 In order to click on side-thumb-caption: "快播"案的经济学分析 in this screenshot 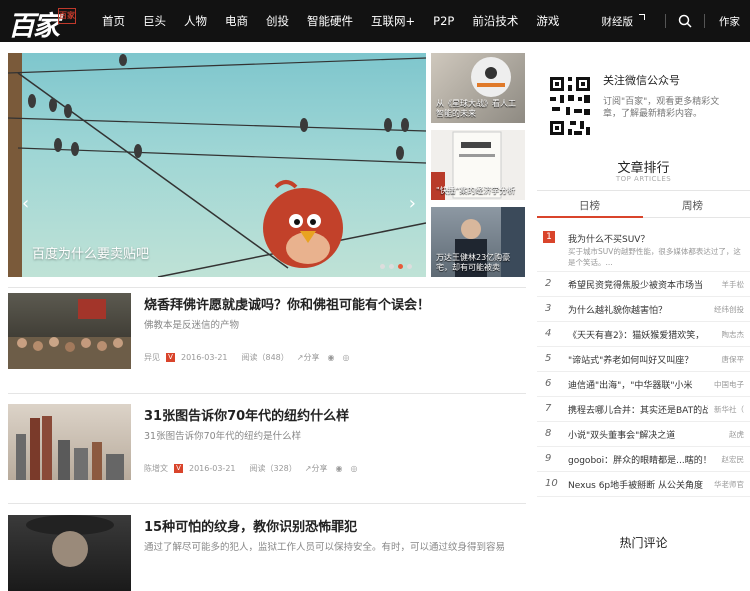, I will do `click(478, 191)`.